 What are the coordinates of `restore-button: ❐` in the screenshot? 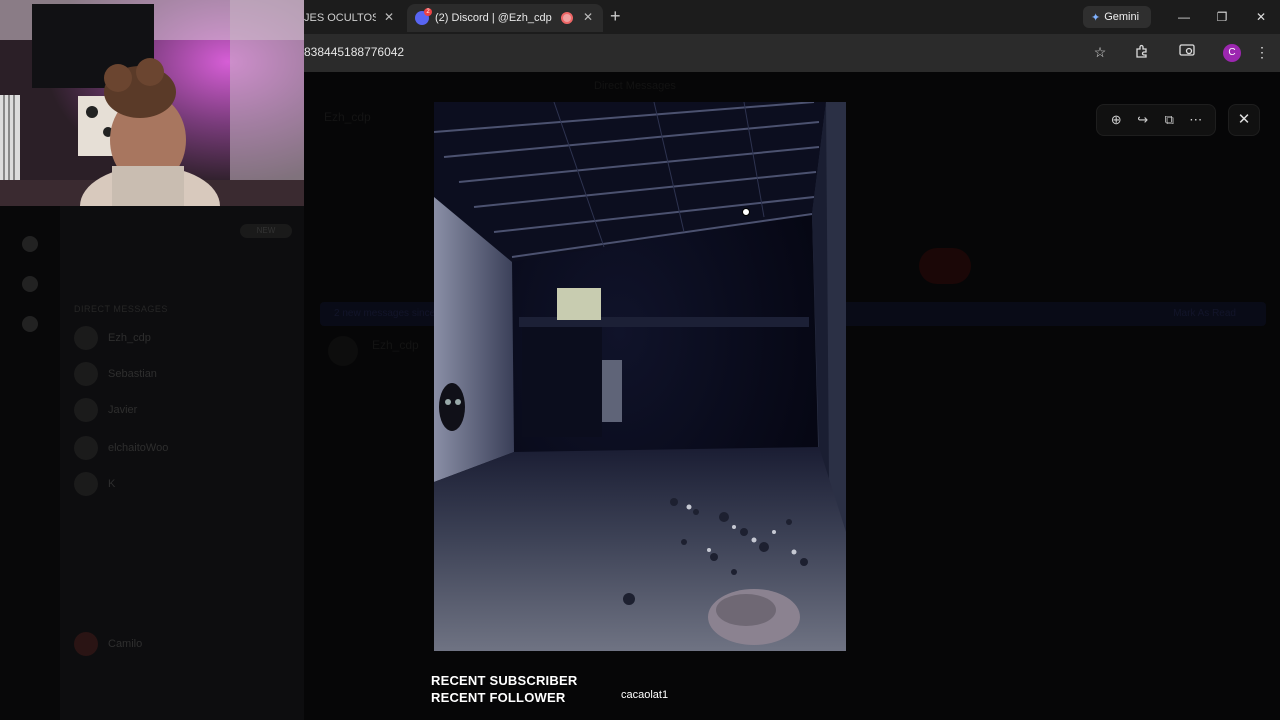 It's located at (1222, 17).